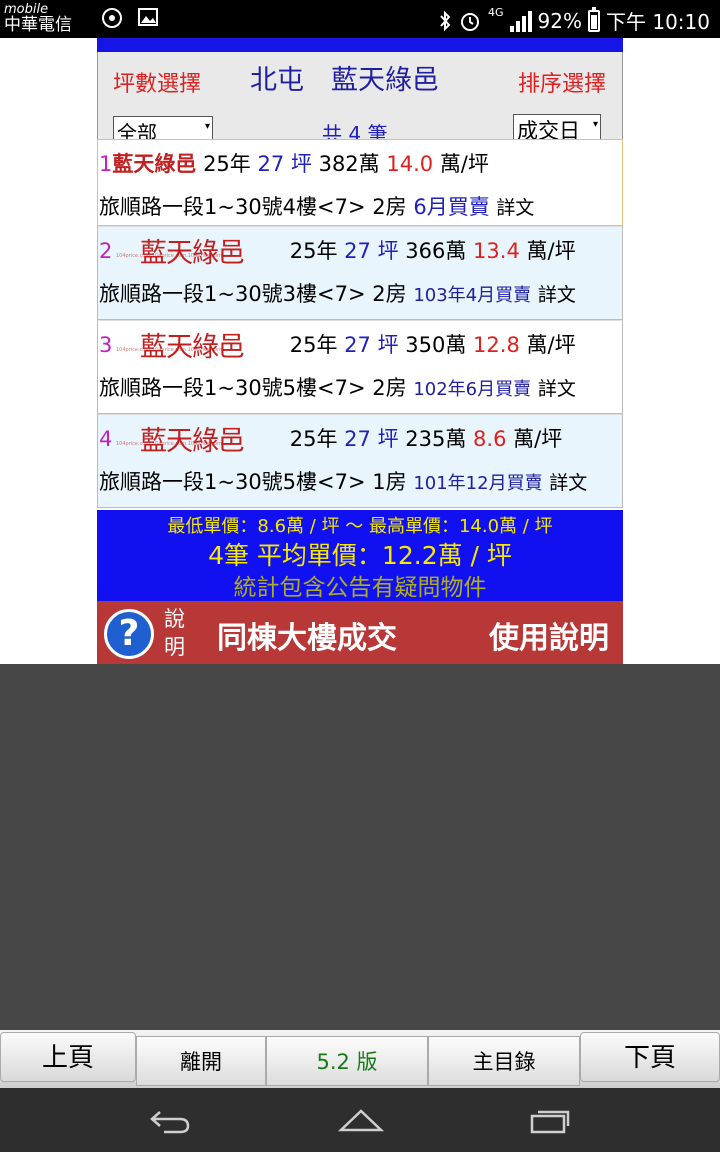 The height and width of the screenshot is (1152, 720). I want to click on leave-button: 離開, so click(201, 1061).